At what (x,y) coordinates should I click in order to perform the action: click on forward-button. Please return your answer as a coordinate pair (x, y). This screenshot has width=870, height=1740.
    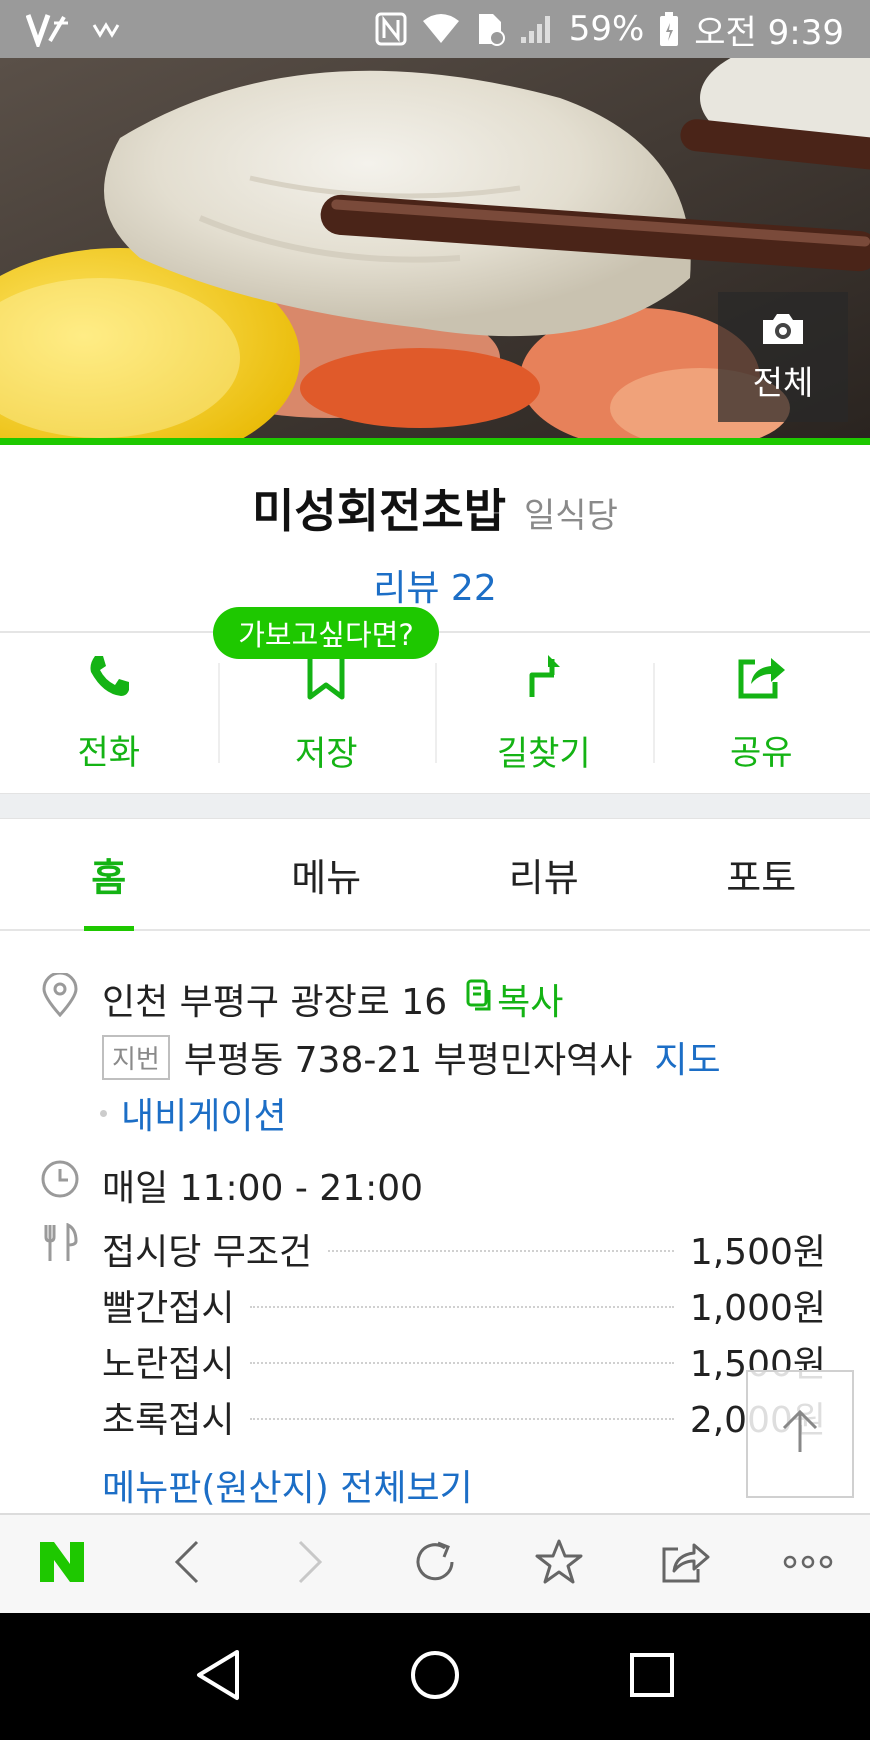
    Looking at the image, I should click on (311, 1564).